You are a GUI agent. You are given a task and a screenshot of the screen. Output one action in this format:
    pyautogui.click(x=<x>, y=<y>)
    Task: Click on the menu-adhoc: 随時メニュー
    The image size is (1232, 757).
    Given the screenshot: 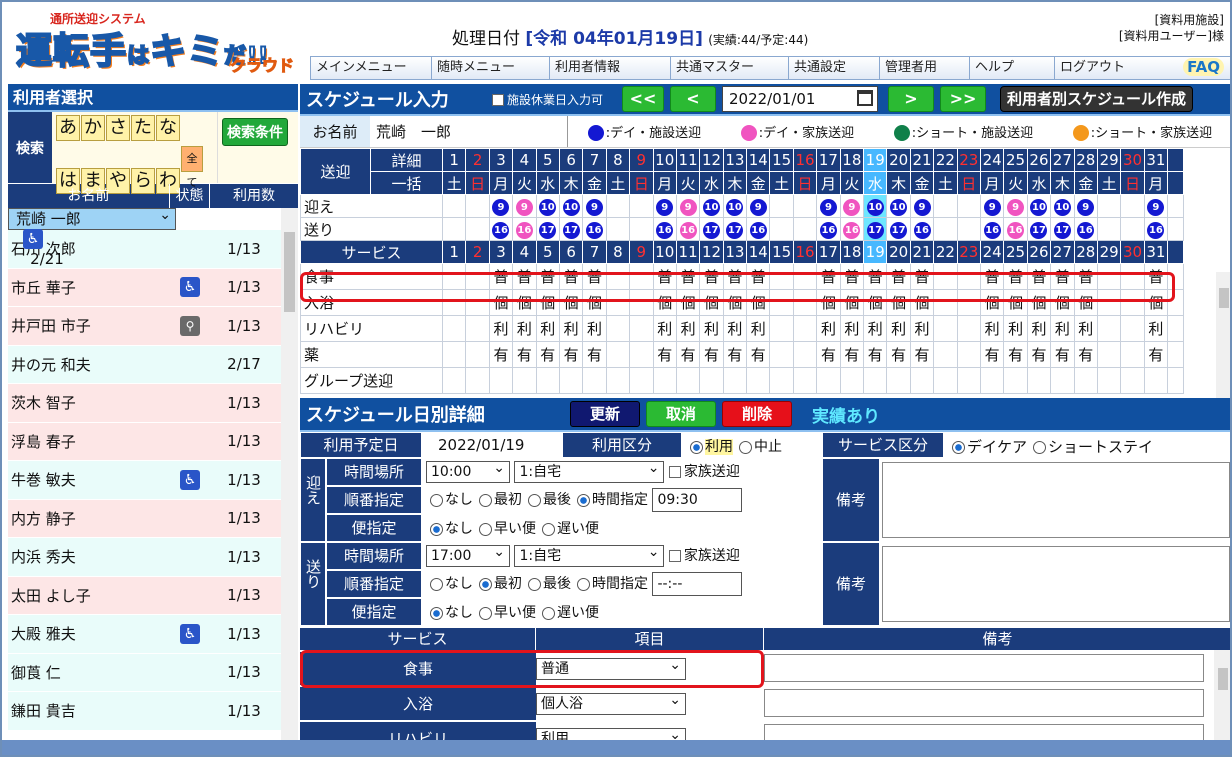 What is the action you would take?
    pyautogui.click(x=490, y=68)
    